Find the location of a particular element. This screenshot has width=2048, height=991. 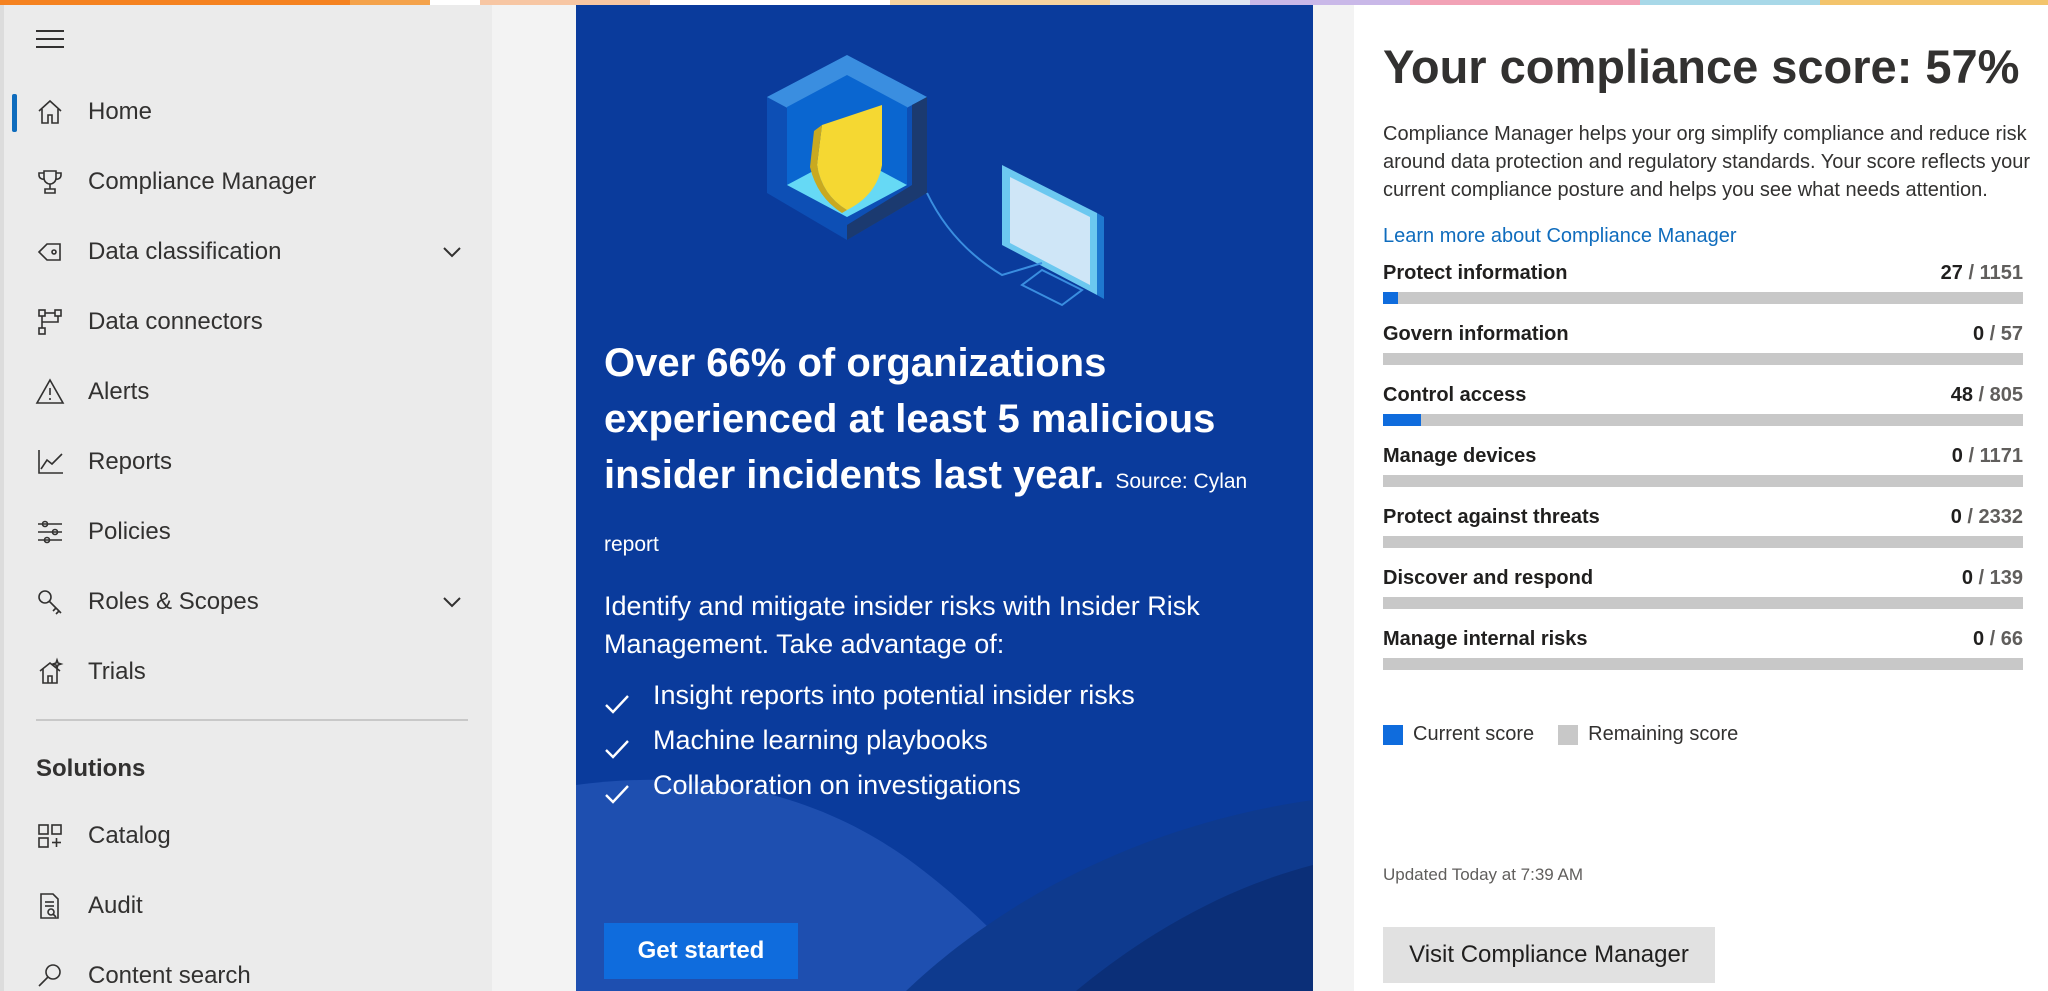

shield-computer-illustration is located at coordinates (935, 181).